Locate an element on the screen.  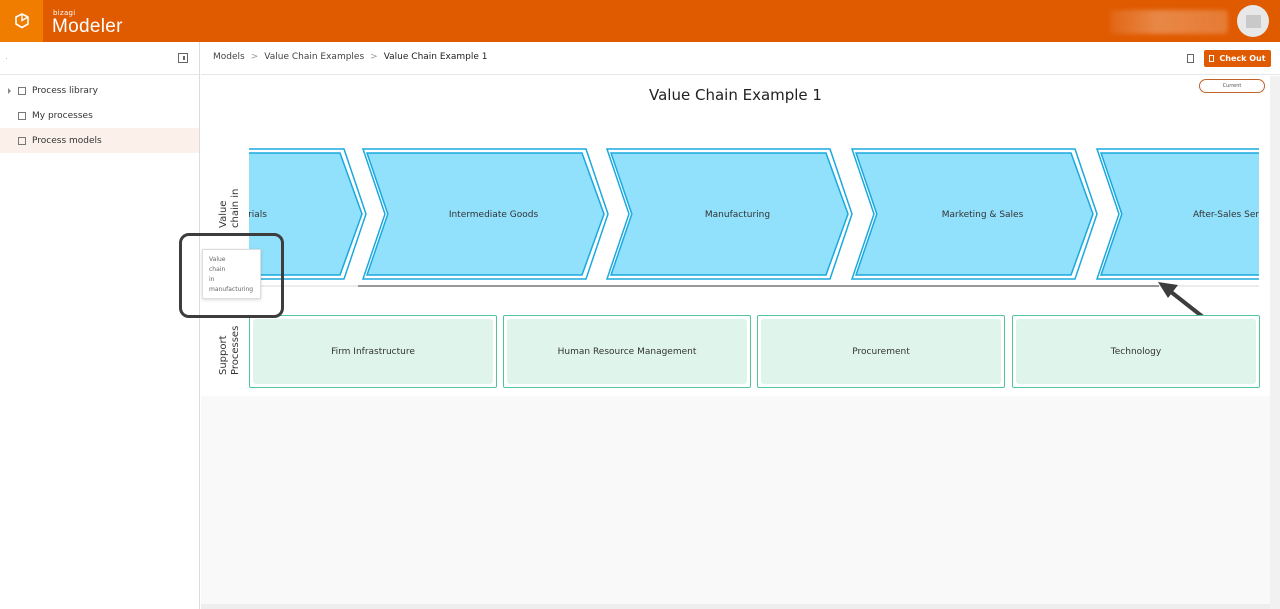
clipboard-icon is located at coordinates (22, 115).